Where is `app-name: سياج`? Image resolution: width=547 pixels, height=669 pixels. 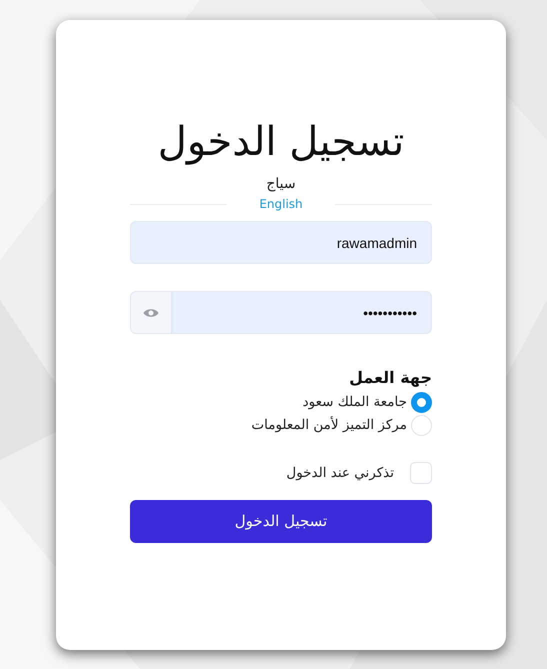
app-name: سياج is located at coordinates (281, 184).